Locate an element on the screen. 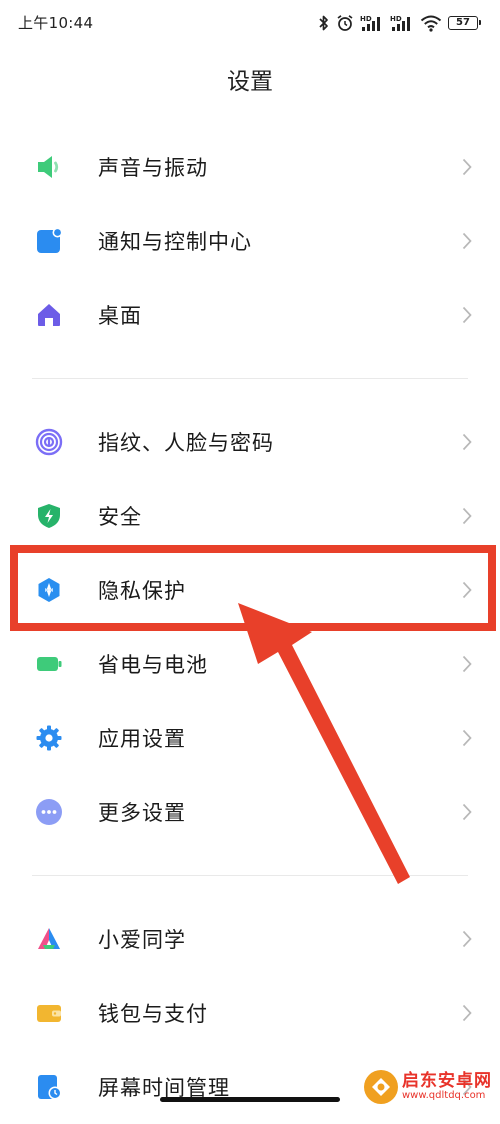  battery-saver-icon is located at coordinates (49, 664).